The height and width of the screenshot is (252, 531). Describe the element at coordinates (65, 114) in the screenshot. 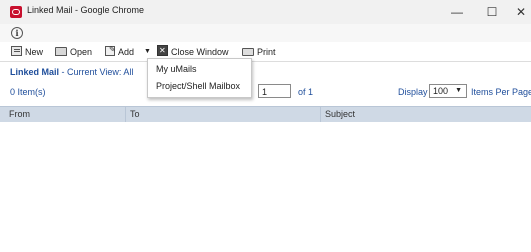

I see `column-header-from: From` at that location.